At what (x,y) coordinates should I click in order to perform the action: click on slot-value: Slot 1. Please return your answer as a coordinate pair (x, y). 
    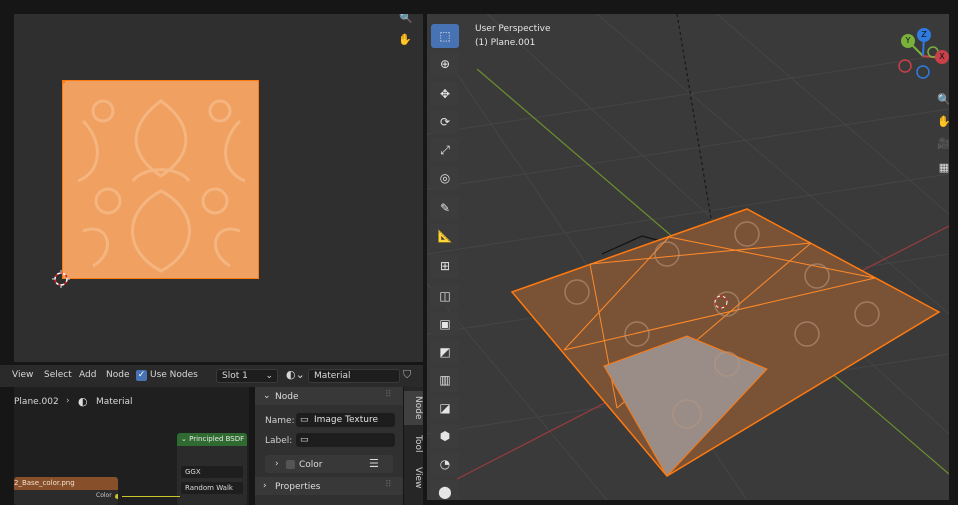
    Looking at the image, I should click on (235, 376).